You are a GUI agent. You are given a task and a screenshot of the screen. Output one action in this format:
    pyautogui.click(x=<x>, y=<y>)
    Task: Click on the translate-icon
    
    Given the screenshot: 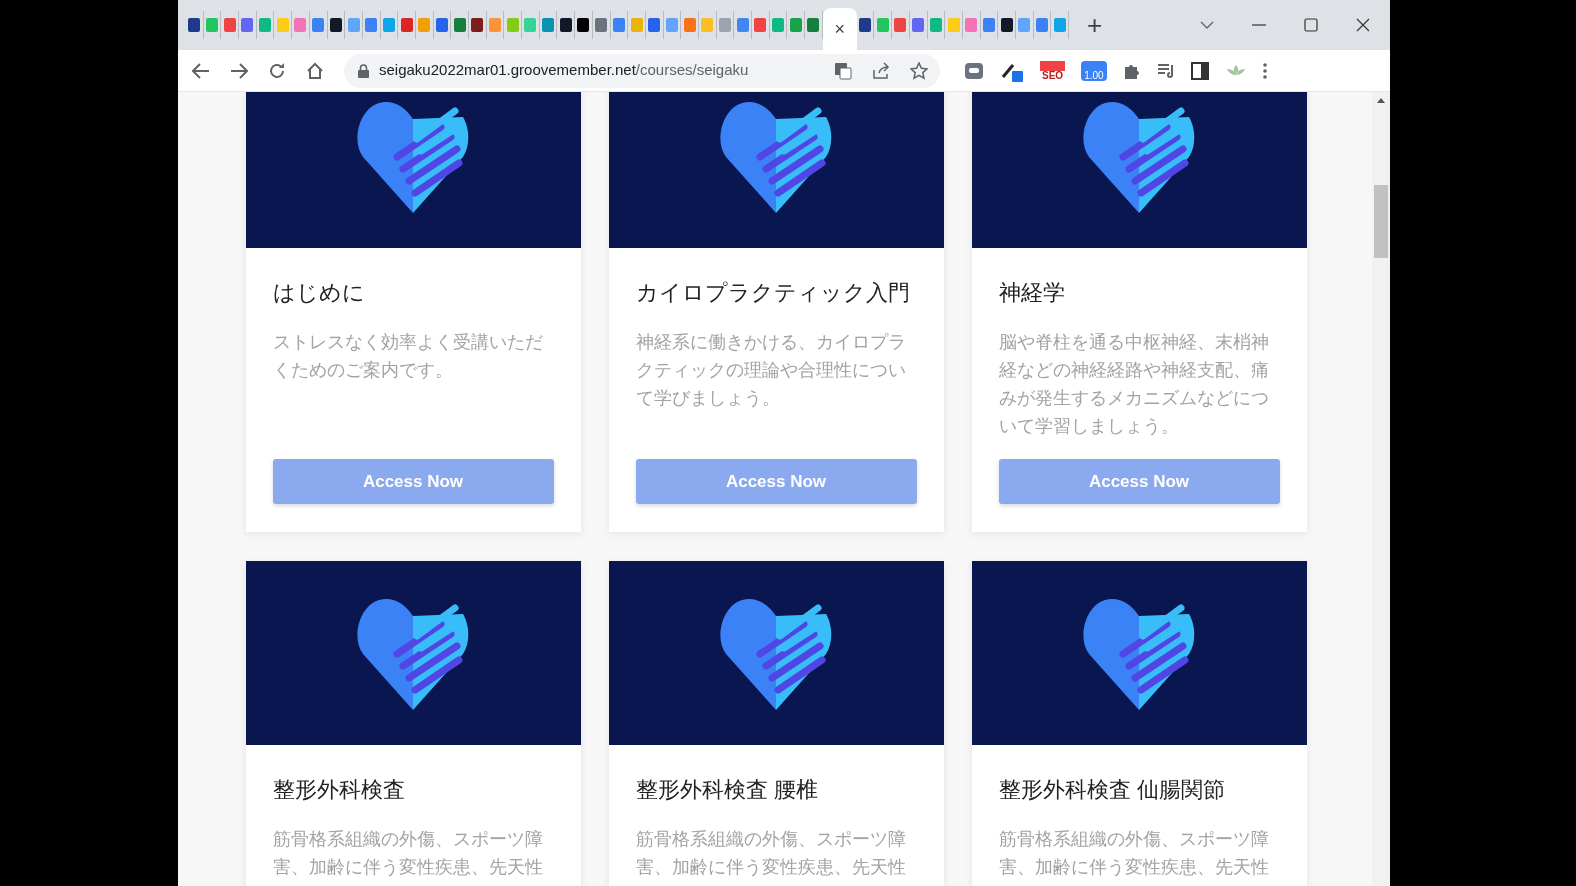 What is the action you would take?
    pyautogui.click(x=843, y=70)
    